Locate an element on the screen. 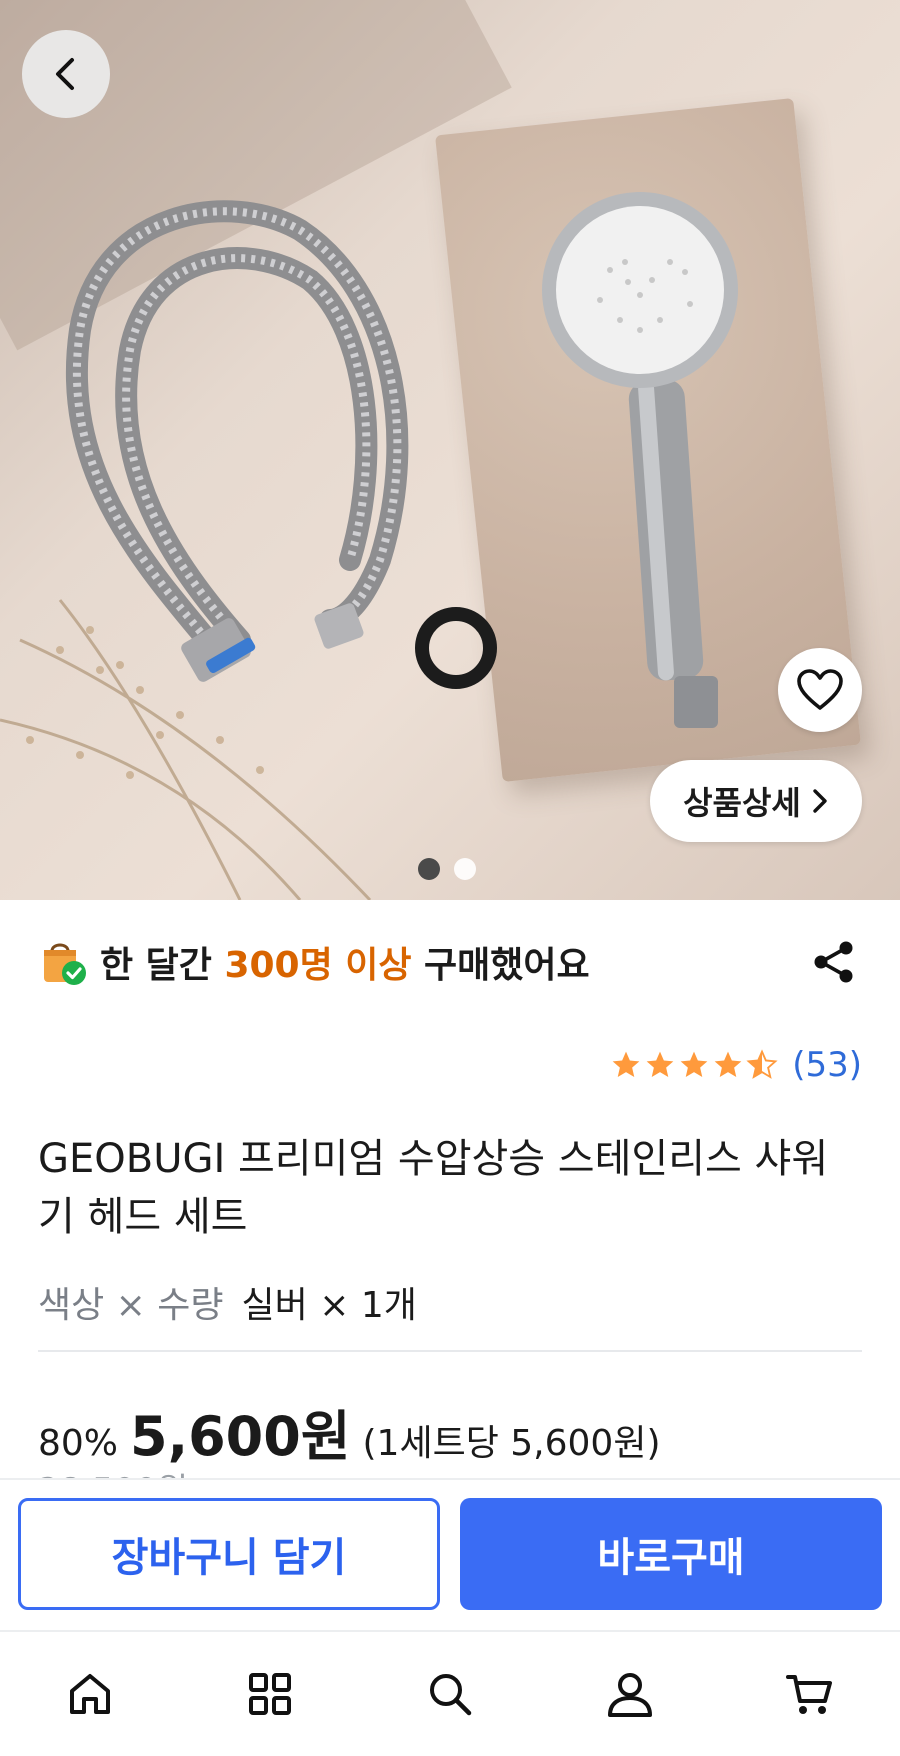 This screenshot has height=1756, width=900. nav-category is located at coordinates (270, 1694).